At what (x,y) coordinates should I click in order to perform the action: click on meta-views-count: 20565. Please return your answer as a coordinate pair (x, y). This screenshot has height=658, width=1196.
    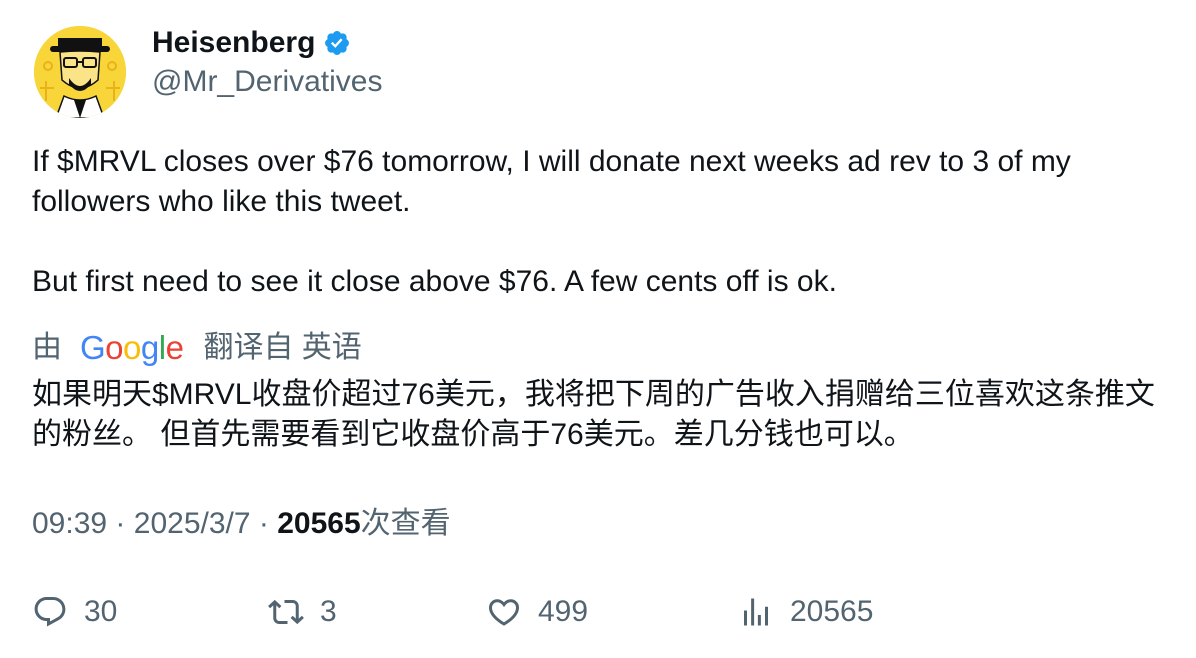
    Looking at the image, I should click on (319, 523).